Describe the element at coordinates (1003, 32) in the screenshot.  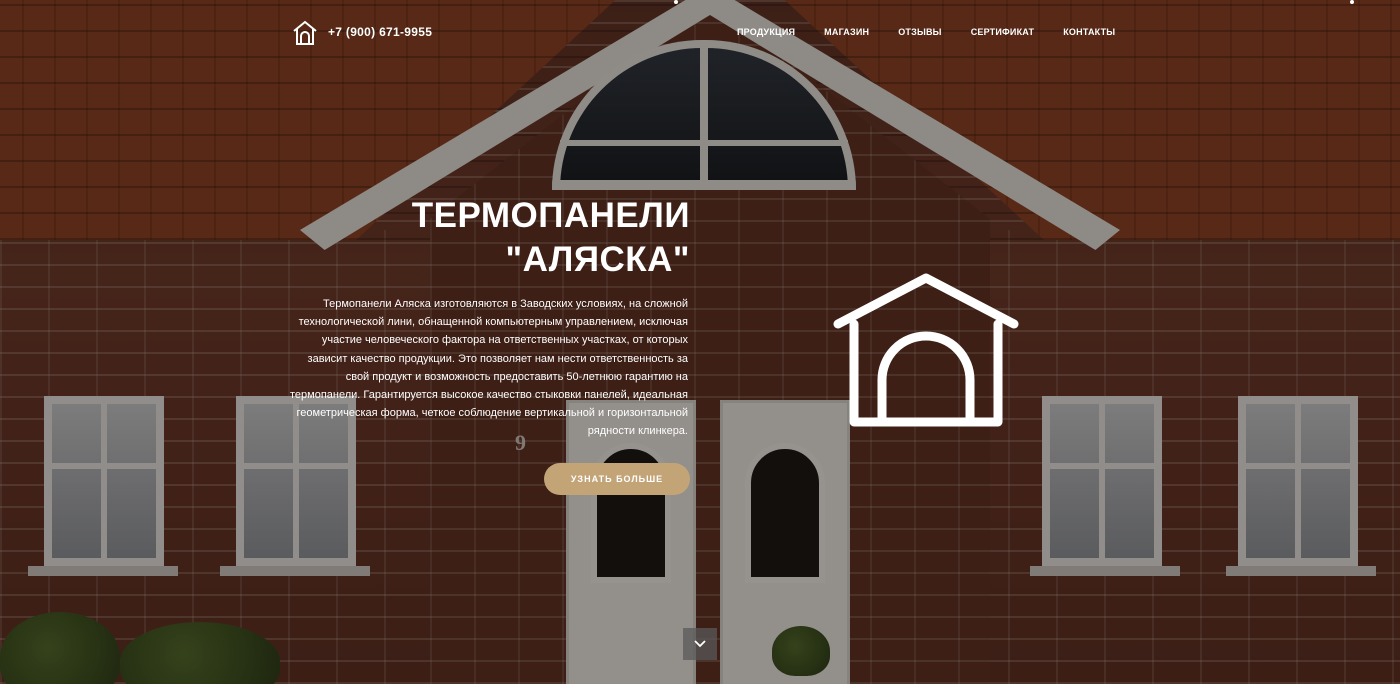
I see `nav-link-certificate: СЕРТИФИКАТ` at that location.